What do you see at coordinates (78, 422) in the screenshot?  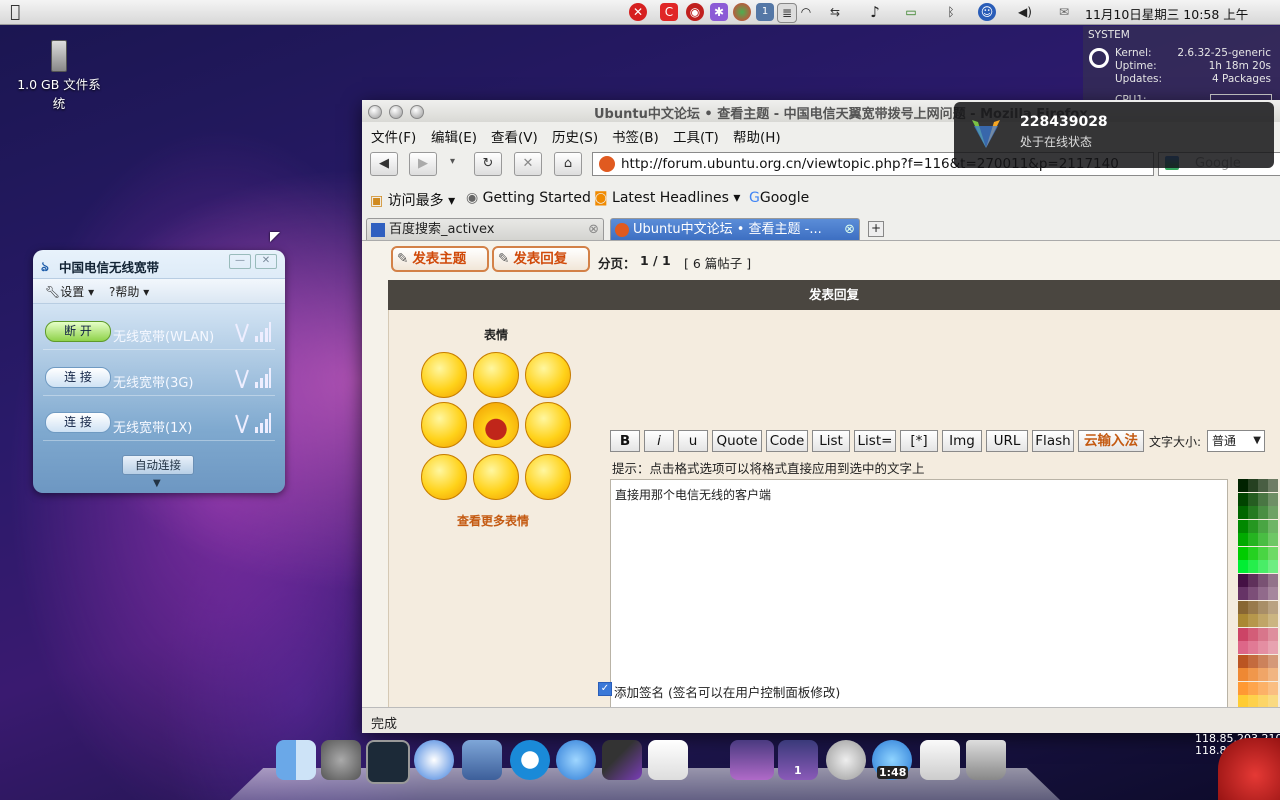 I see `connect-1x-button: 连 接` at bounding box center [78, 422].